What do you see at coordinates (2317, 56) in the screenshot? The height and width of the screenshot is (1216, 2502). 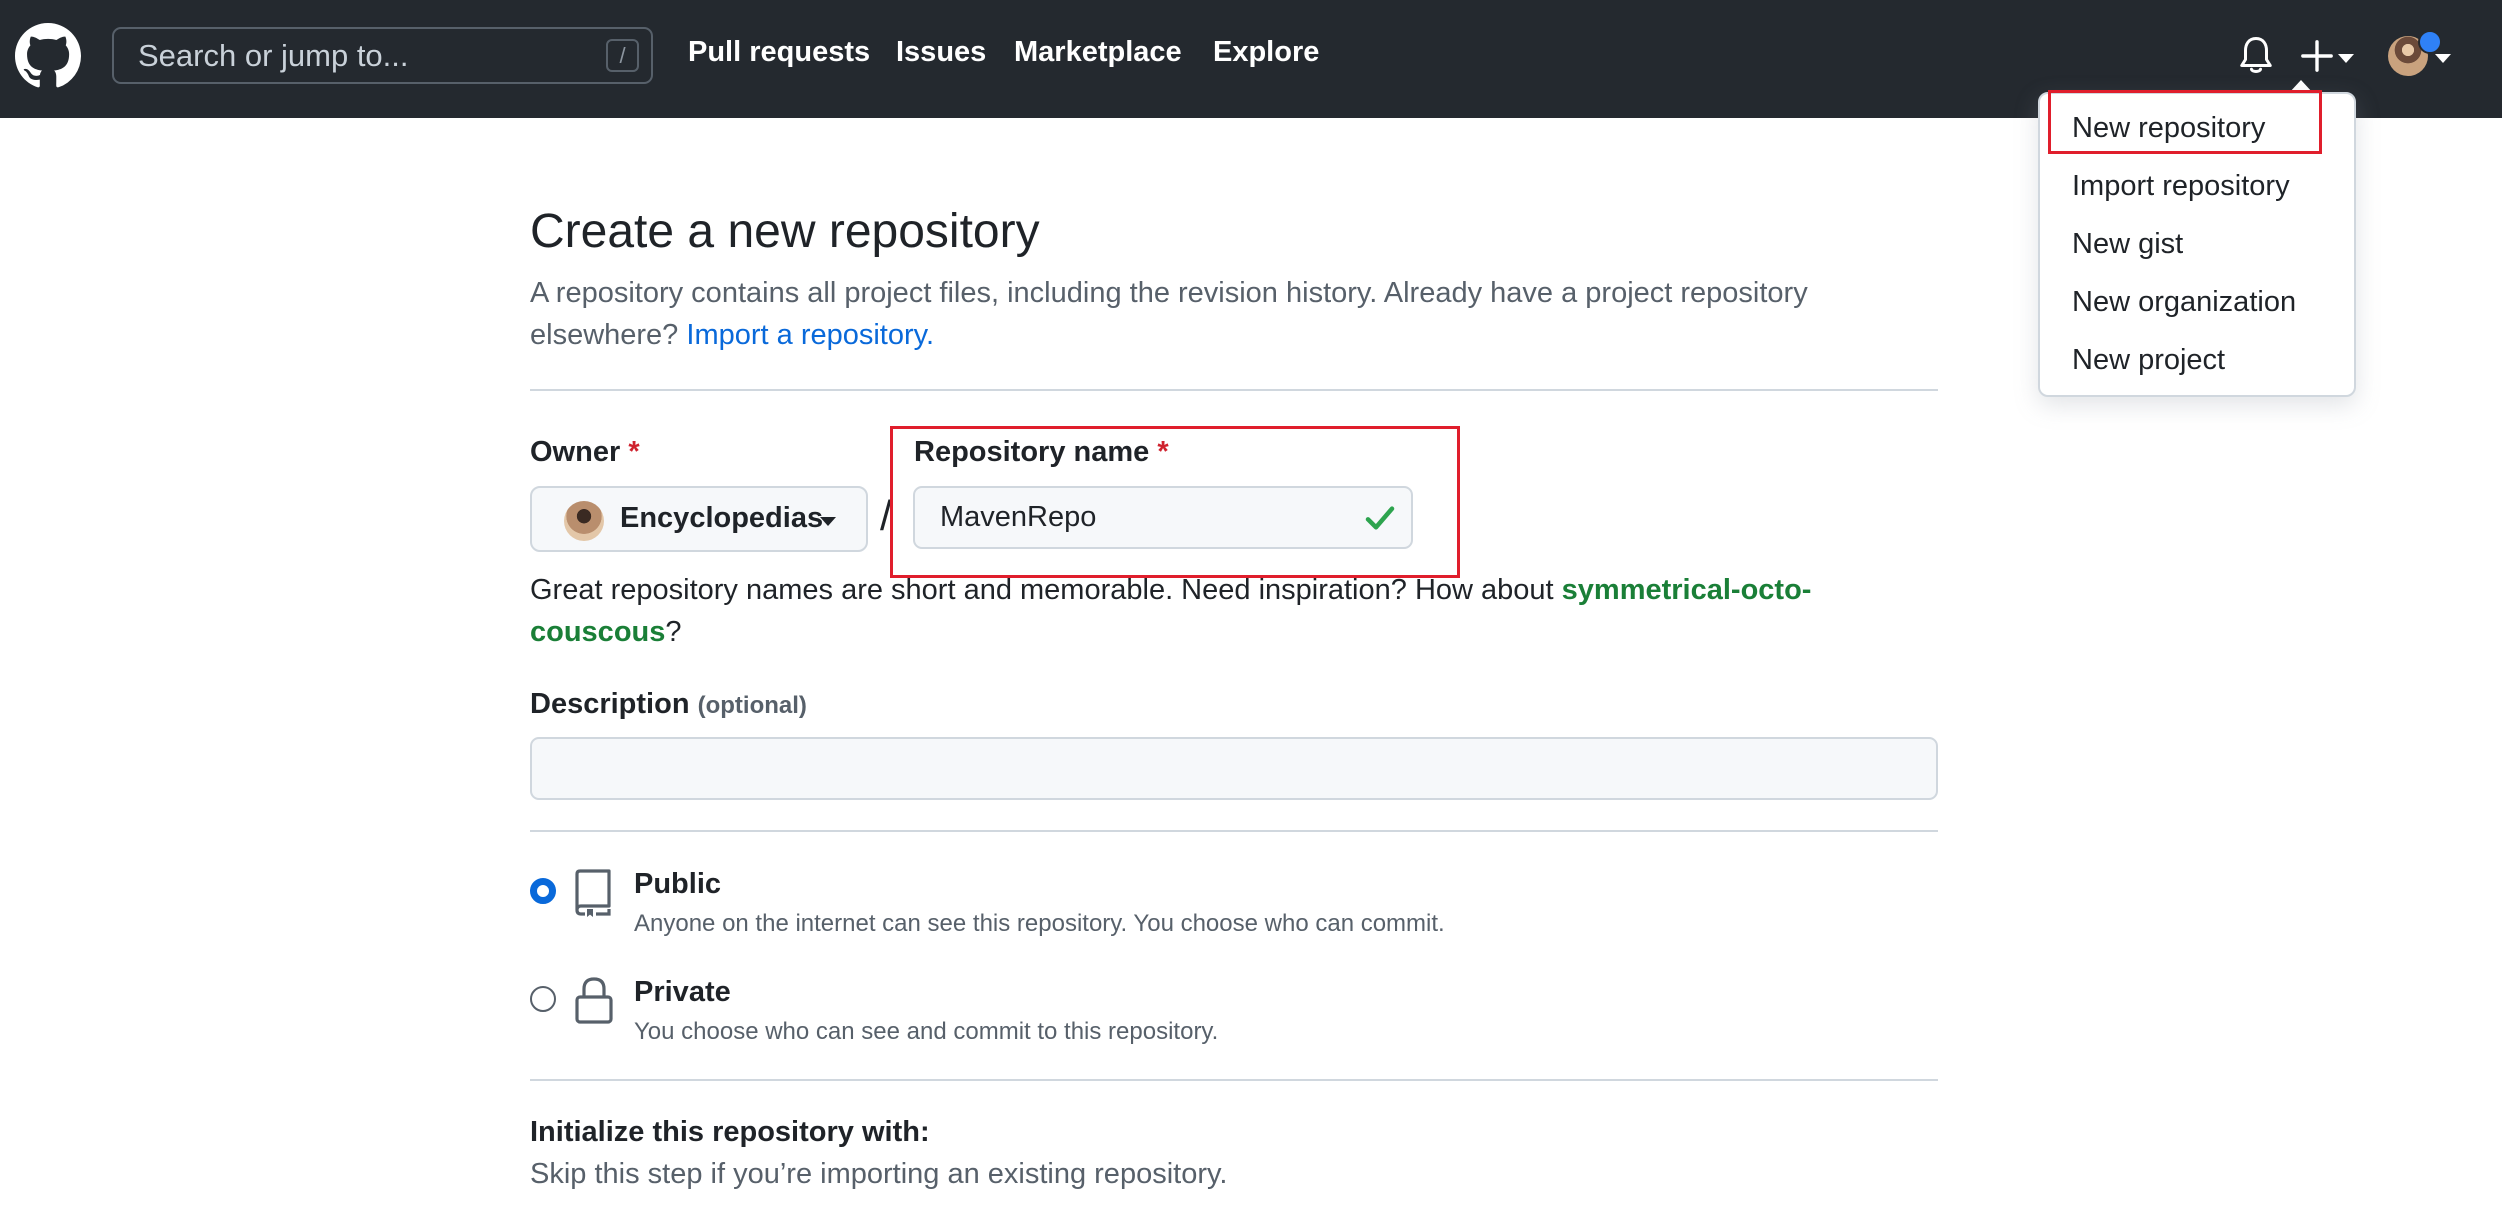 I see `plus-icon` at bounding box center [2317, 56].